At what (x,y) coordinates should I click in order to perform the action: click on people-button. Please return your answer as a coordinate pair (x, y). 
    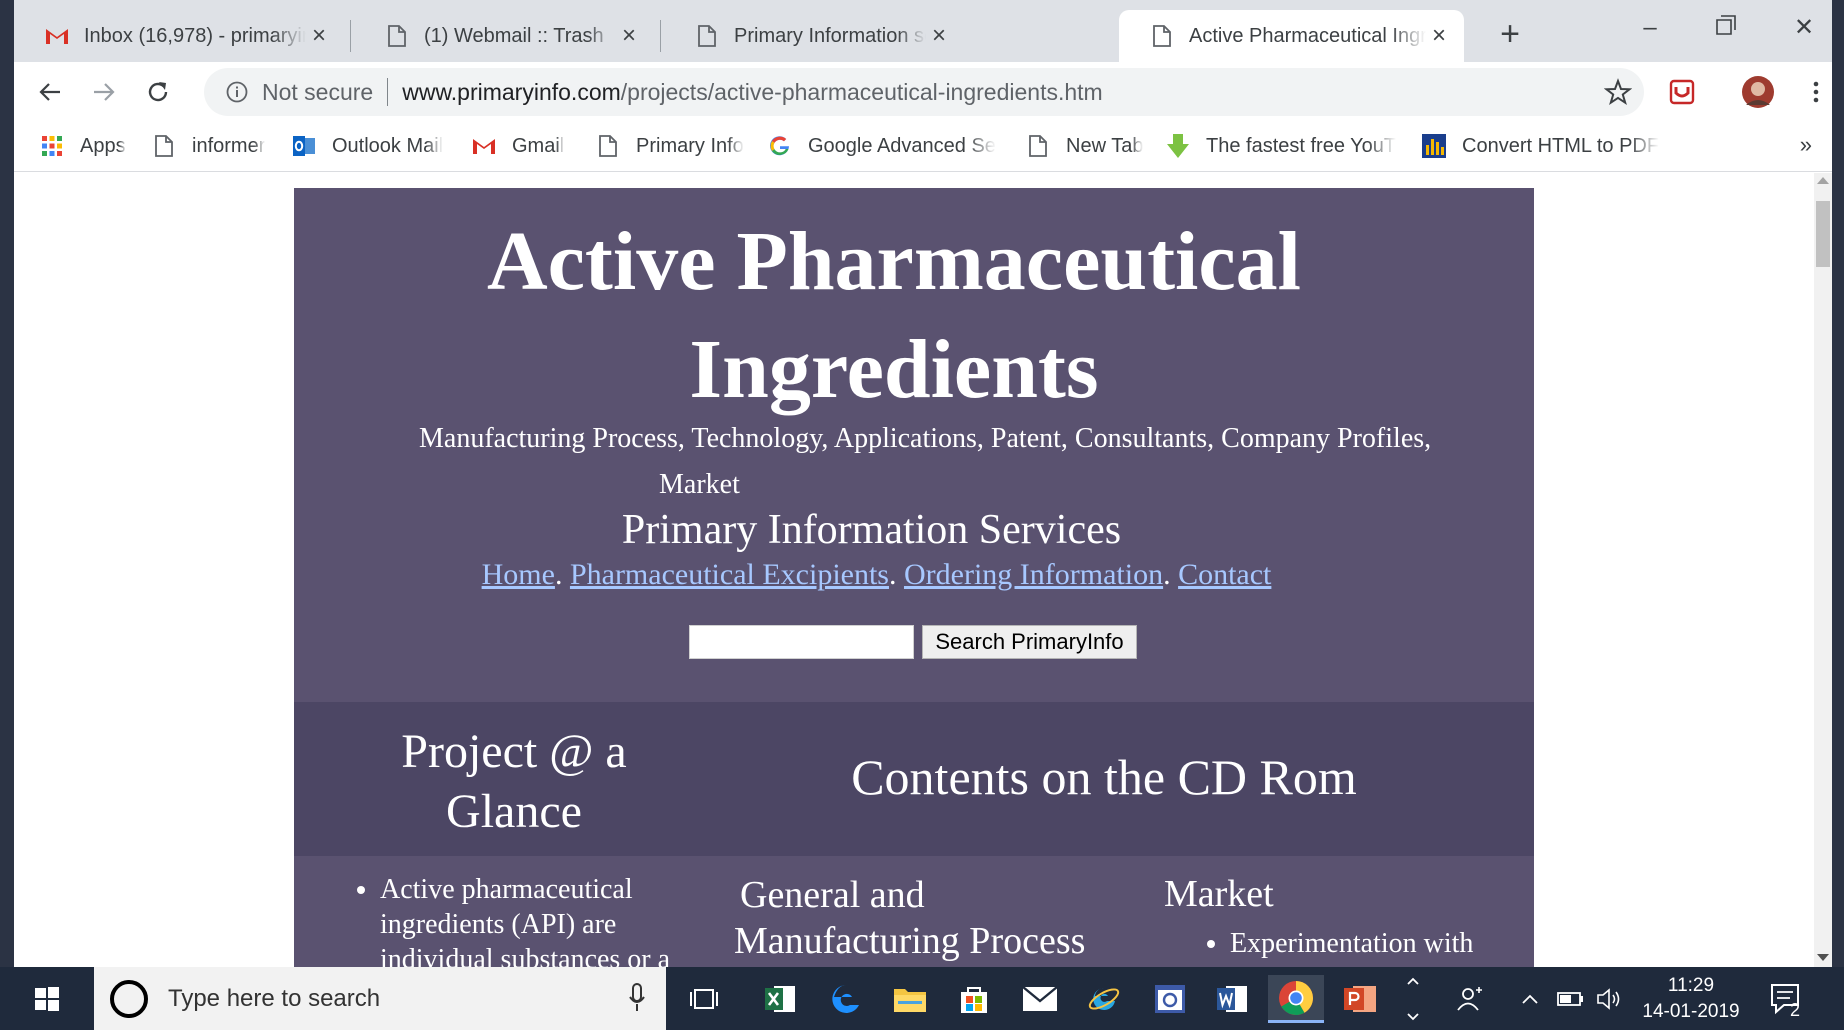
    Looking at the image, I should click on (1470, 998).